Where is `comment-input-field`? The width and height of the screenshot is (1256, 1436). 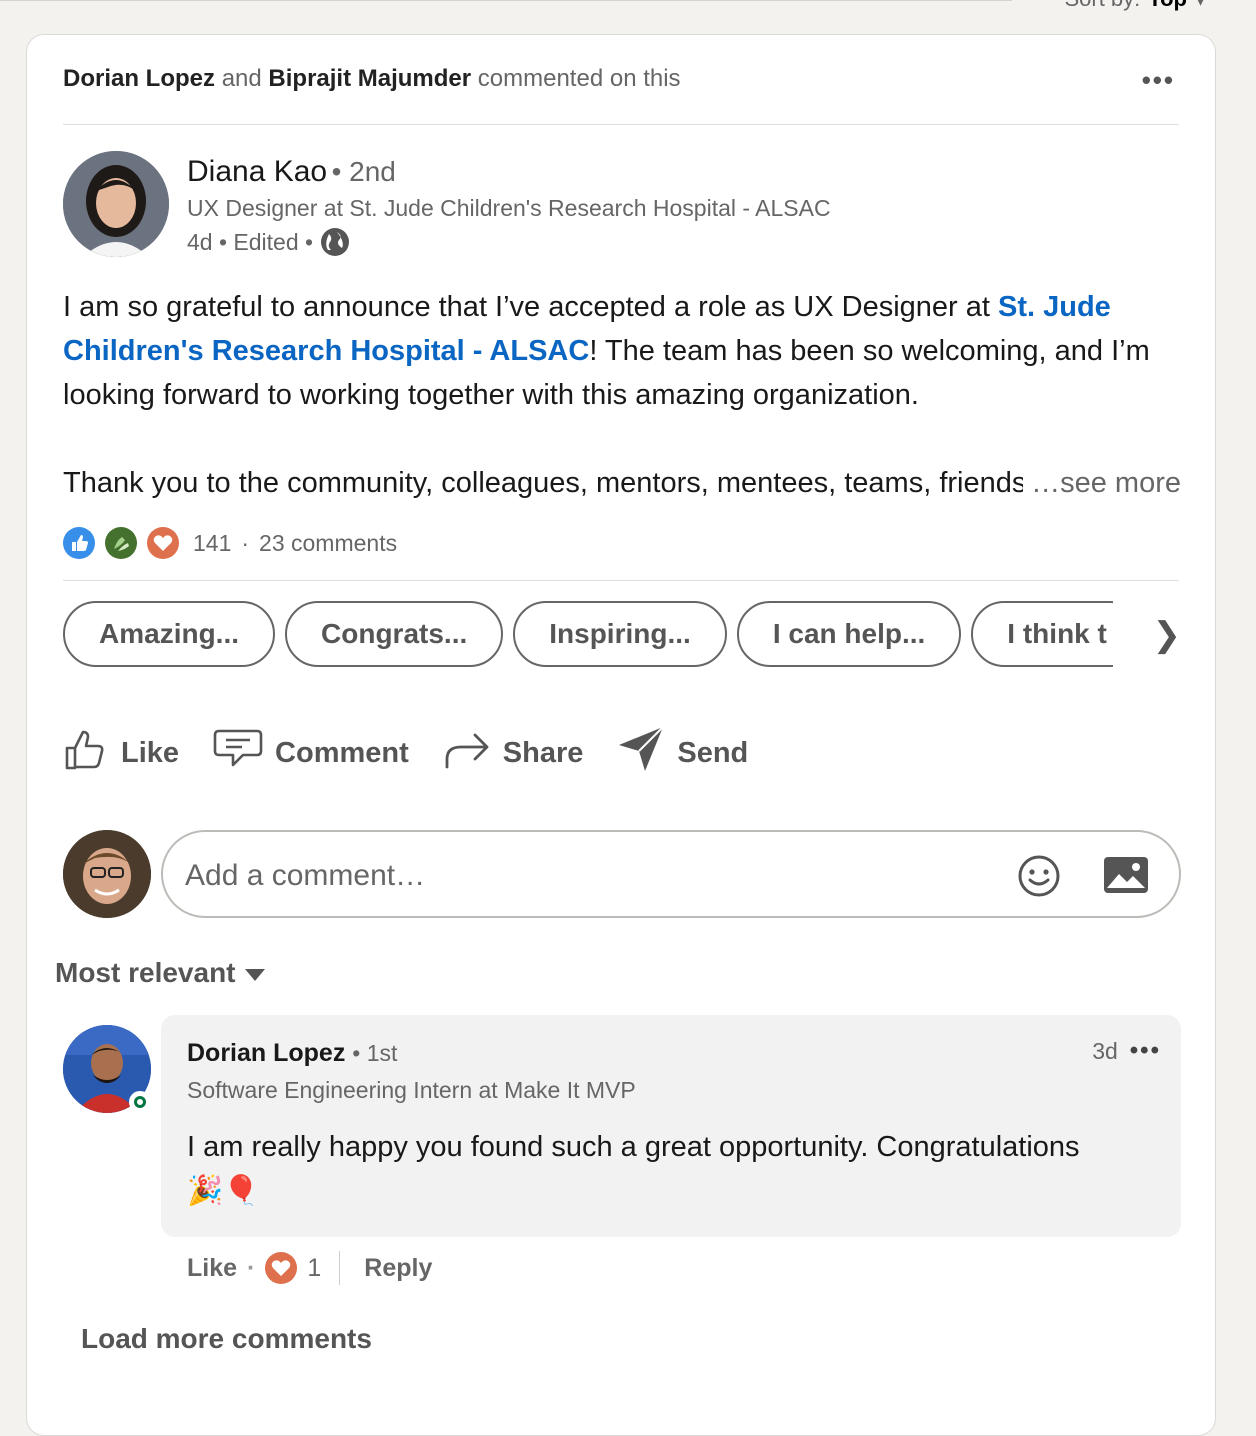
comment-input-field is located at coordinates (671, 874).